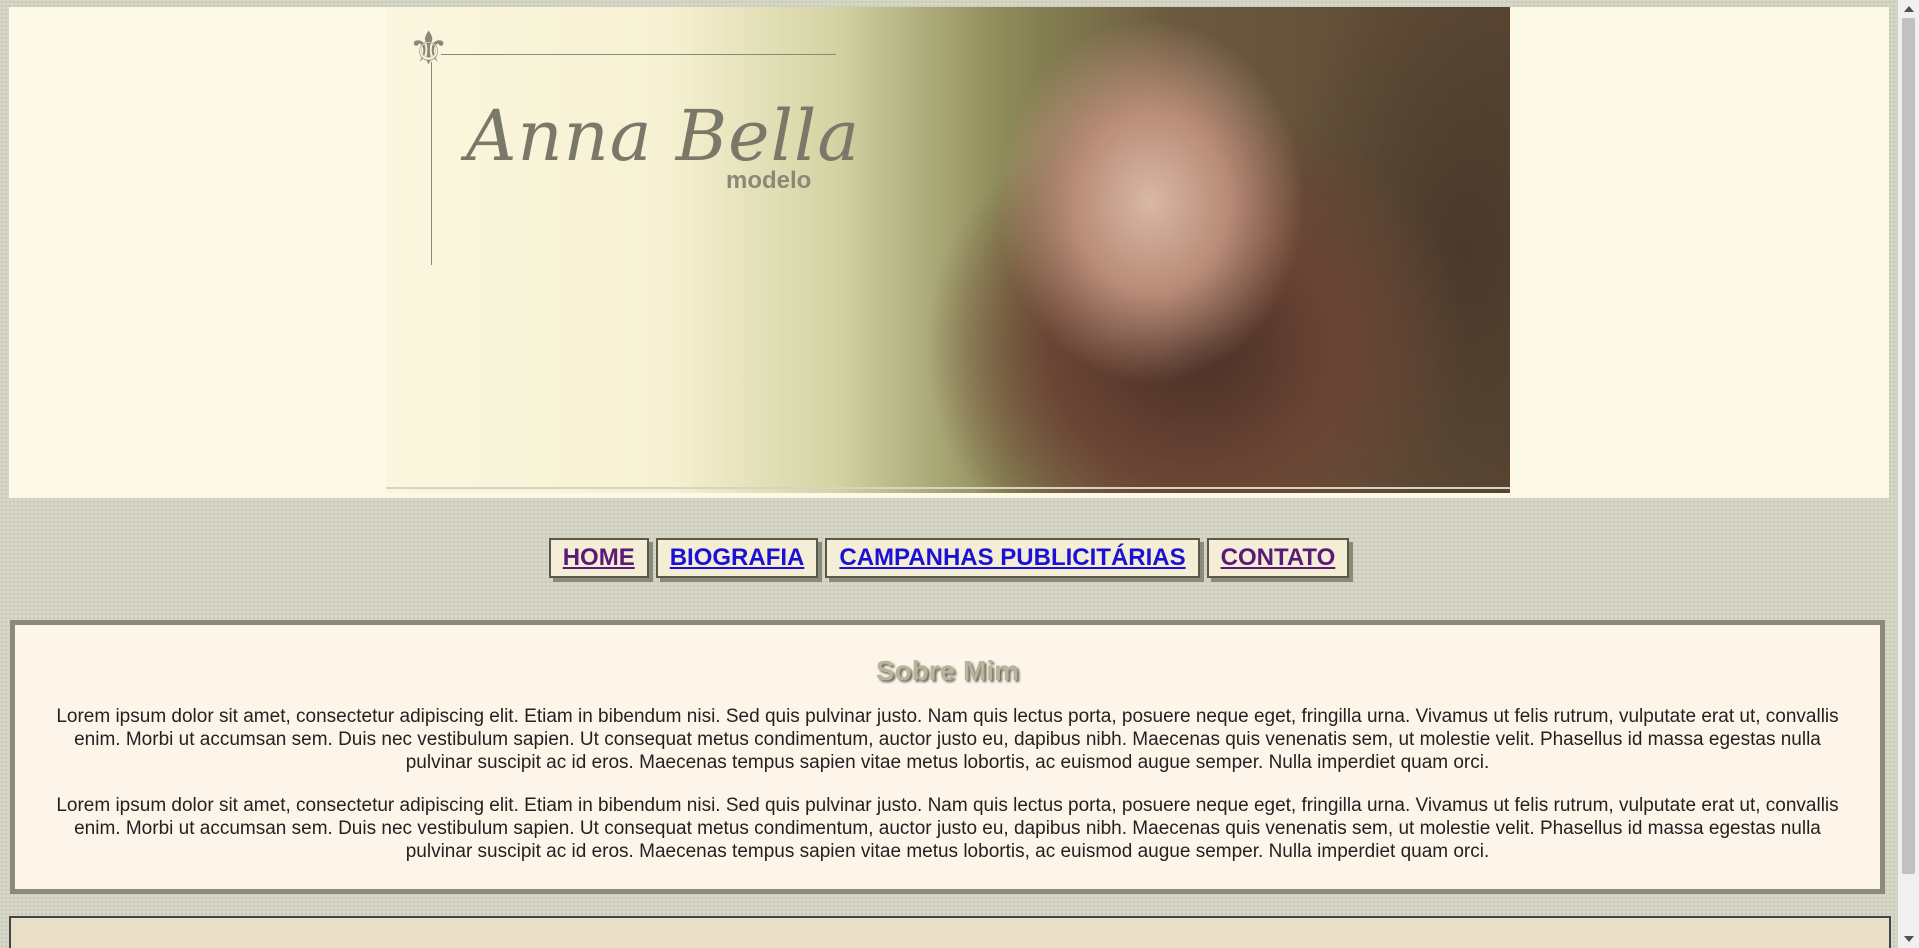 The height and width of the screenshot is (948, 1919). Describe the element at coordinates (737, 558) in the screenshot. I see `nav-biografia-link: BIOGRAFIA` at that location.